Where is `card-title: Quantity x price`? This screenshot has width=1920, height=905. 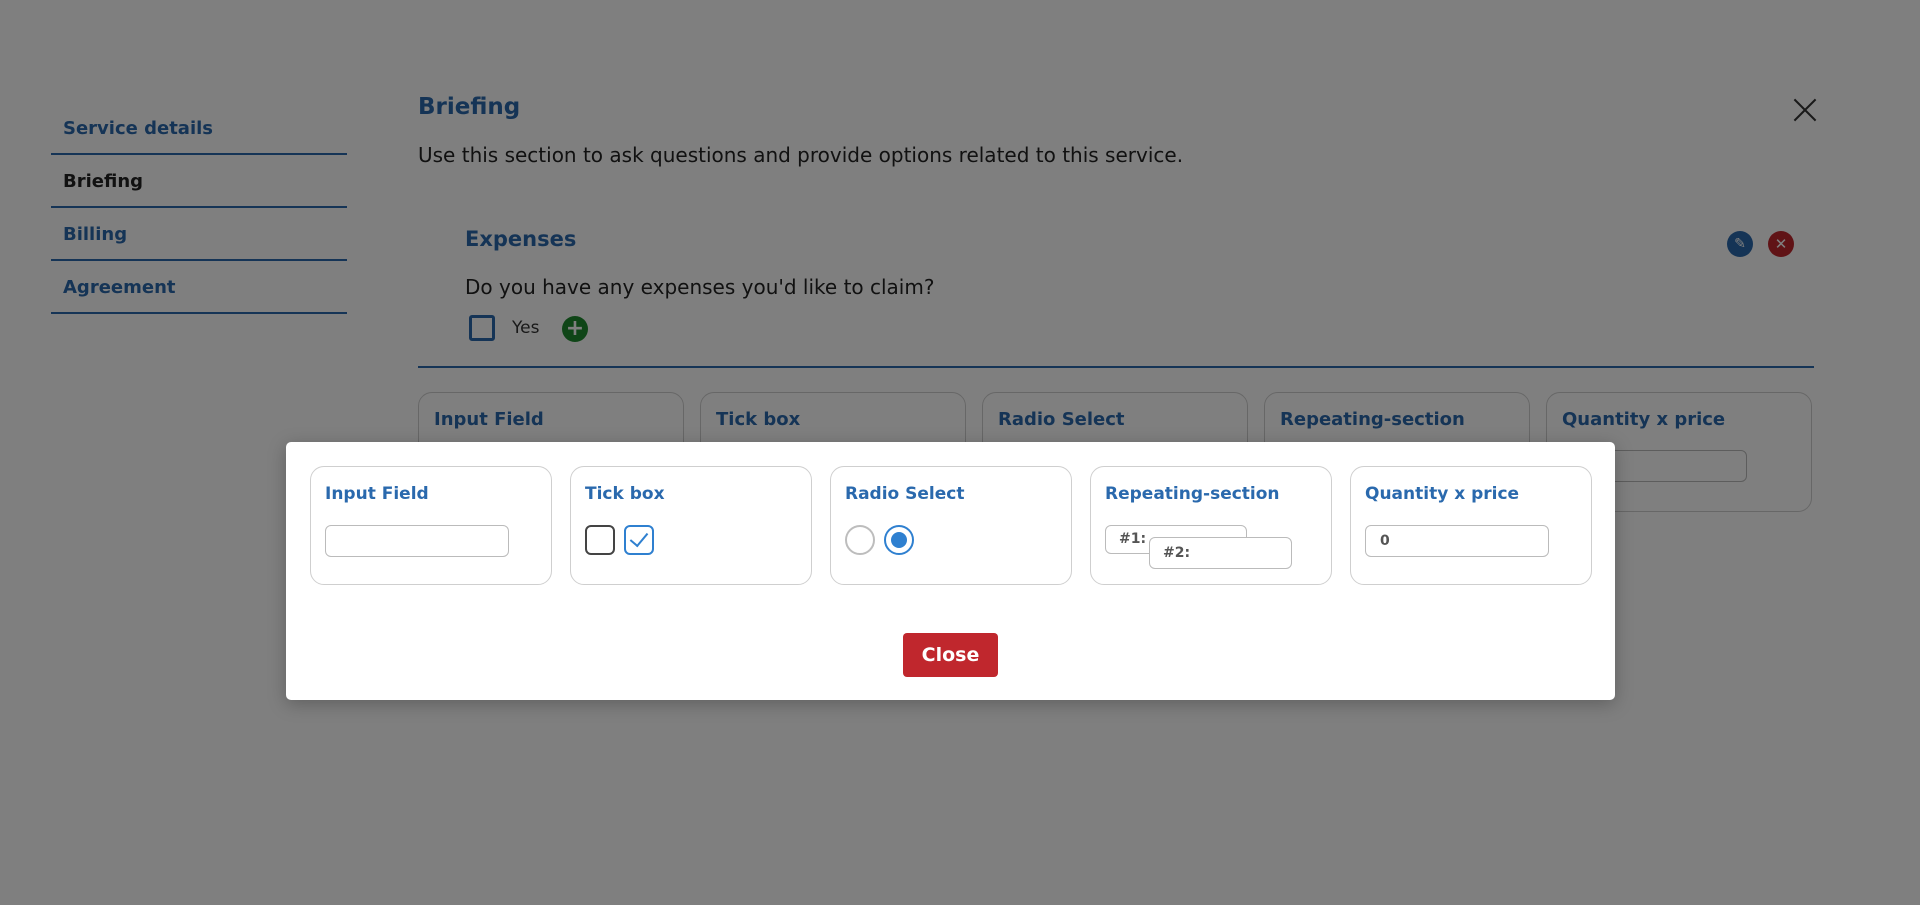 card-title: Quantity x price is located at coordinates (1442, 494).